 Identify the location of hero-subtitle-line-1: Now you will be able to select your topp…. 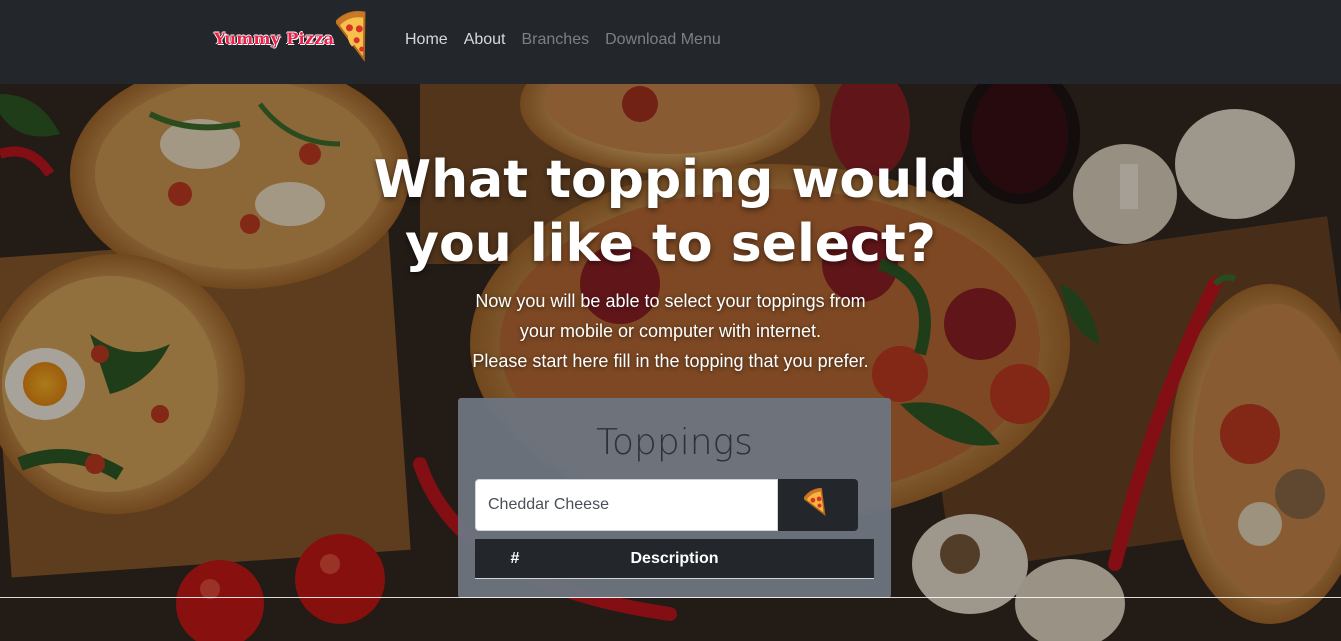
(670, 301).